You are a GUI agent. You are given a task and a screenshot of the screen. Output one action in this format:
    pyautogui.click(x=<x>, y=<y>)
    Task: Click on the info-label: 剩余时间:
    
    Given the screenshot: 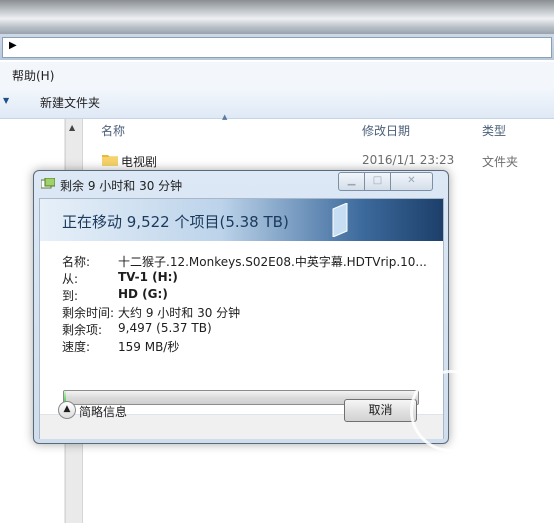 What is the action you would take?
    pyautogui.click(x=88, y=313)
    